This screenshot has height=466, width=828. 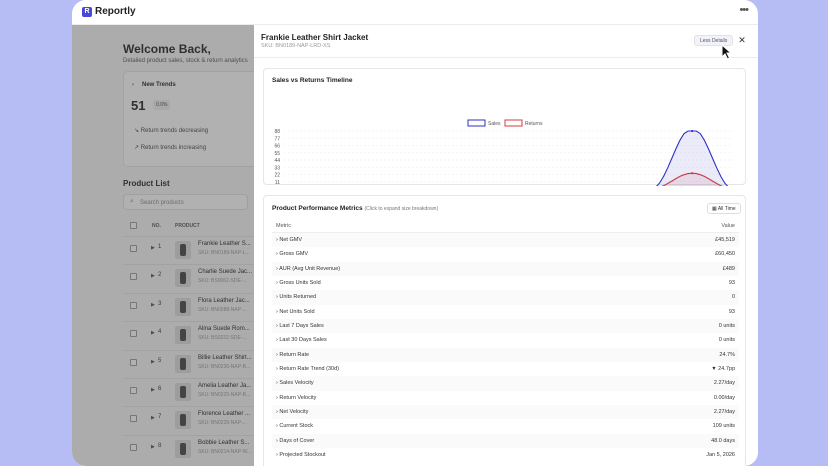 What do you see at coordinates (317, 208) in the screenshot?
I see `metrics-title-text: Product Performance Metrics` at bounding box center [317, 208].